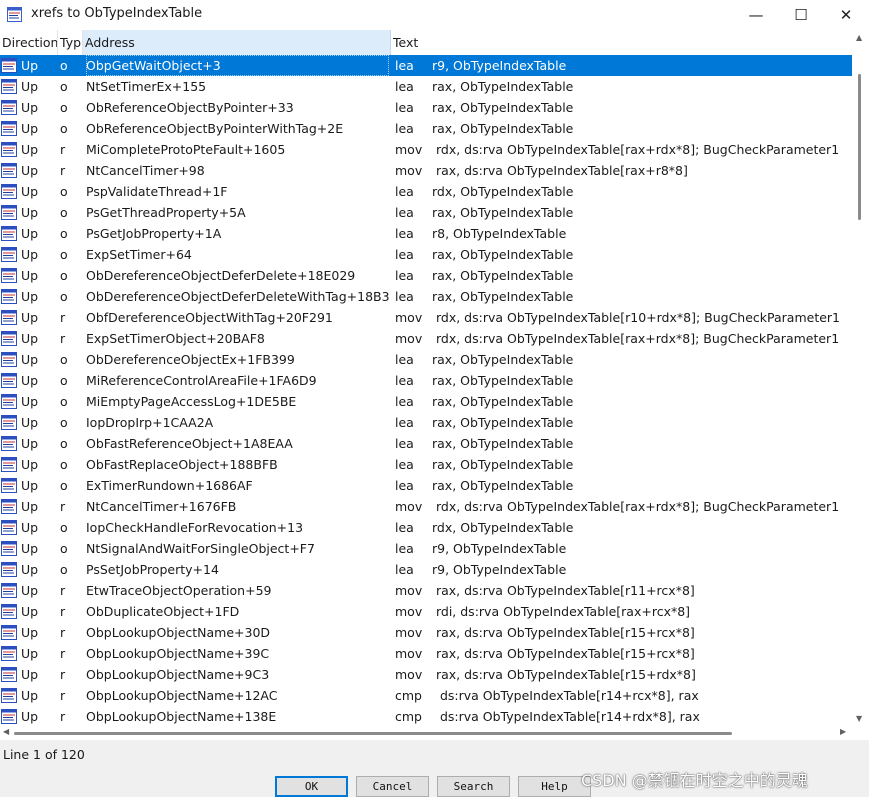 This screenshot has height=797, width=869. Describe the element at coordinates (29, 42) in the screenshot. I see `column-header-direction: Direction` at that location.